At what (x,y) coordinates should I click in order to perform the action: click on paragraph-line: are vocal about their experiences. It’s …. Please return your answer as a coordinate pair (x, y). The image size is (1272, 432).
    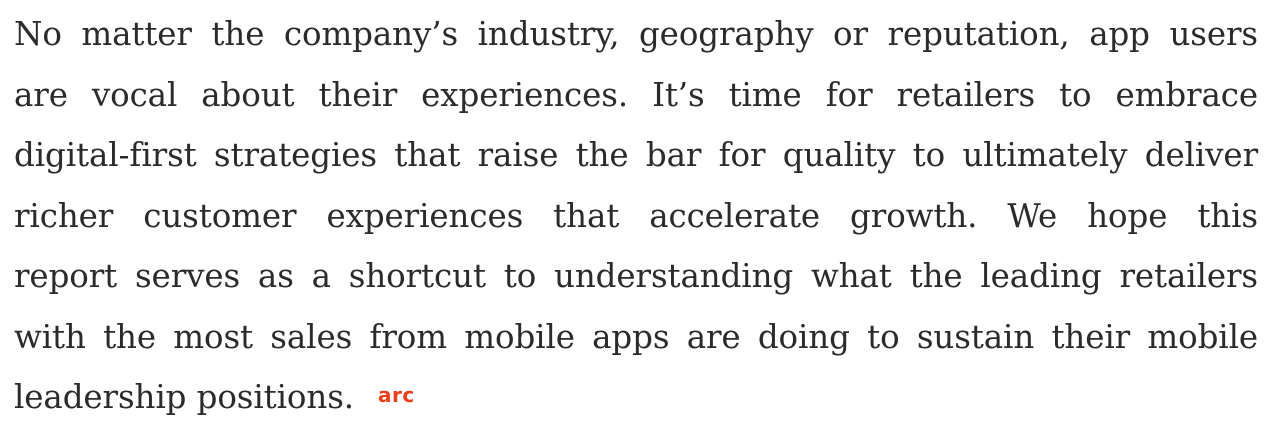
    Looking at the image, I should click on (636, 94).